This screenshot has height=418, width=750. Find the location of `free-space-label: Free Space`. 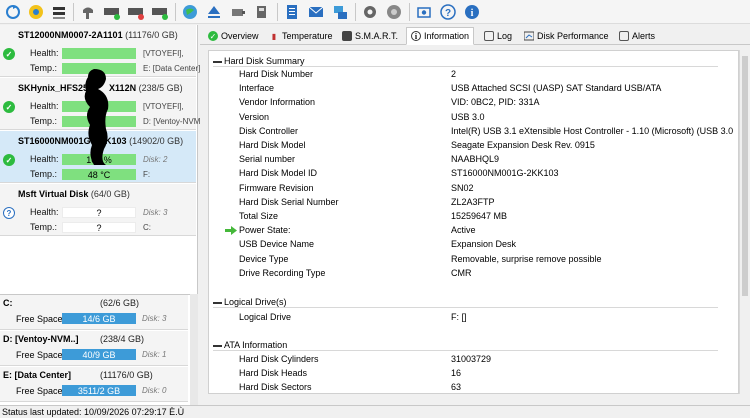

free-space-label: Free Space is located at coordinates (39, 391).